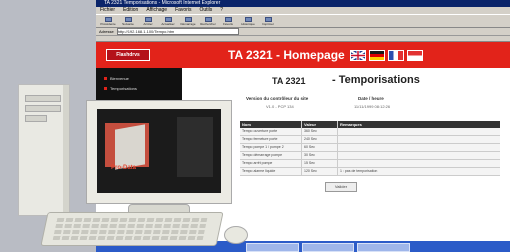 The image size is (510, 252). I want to click on cell-name: Tempo fermeture porte, so click(271, 139).